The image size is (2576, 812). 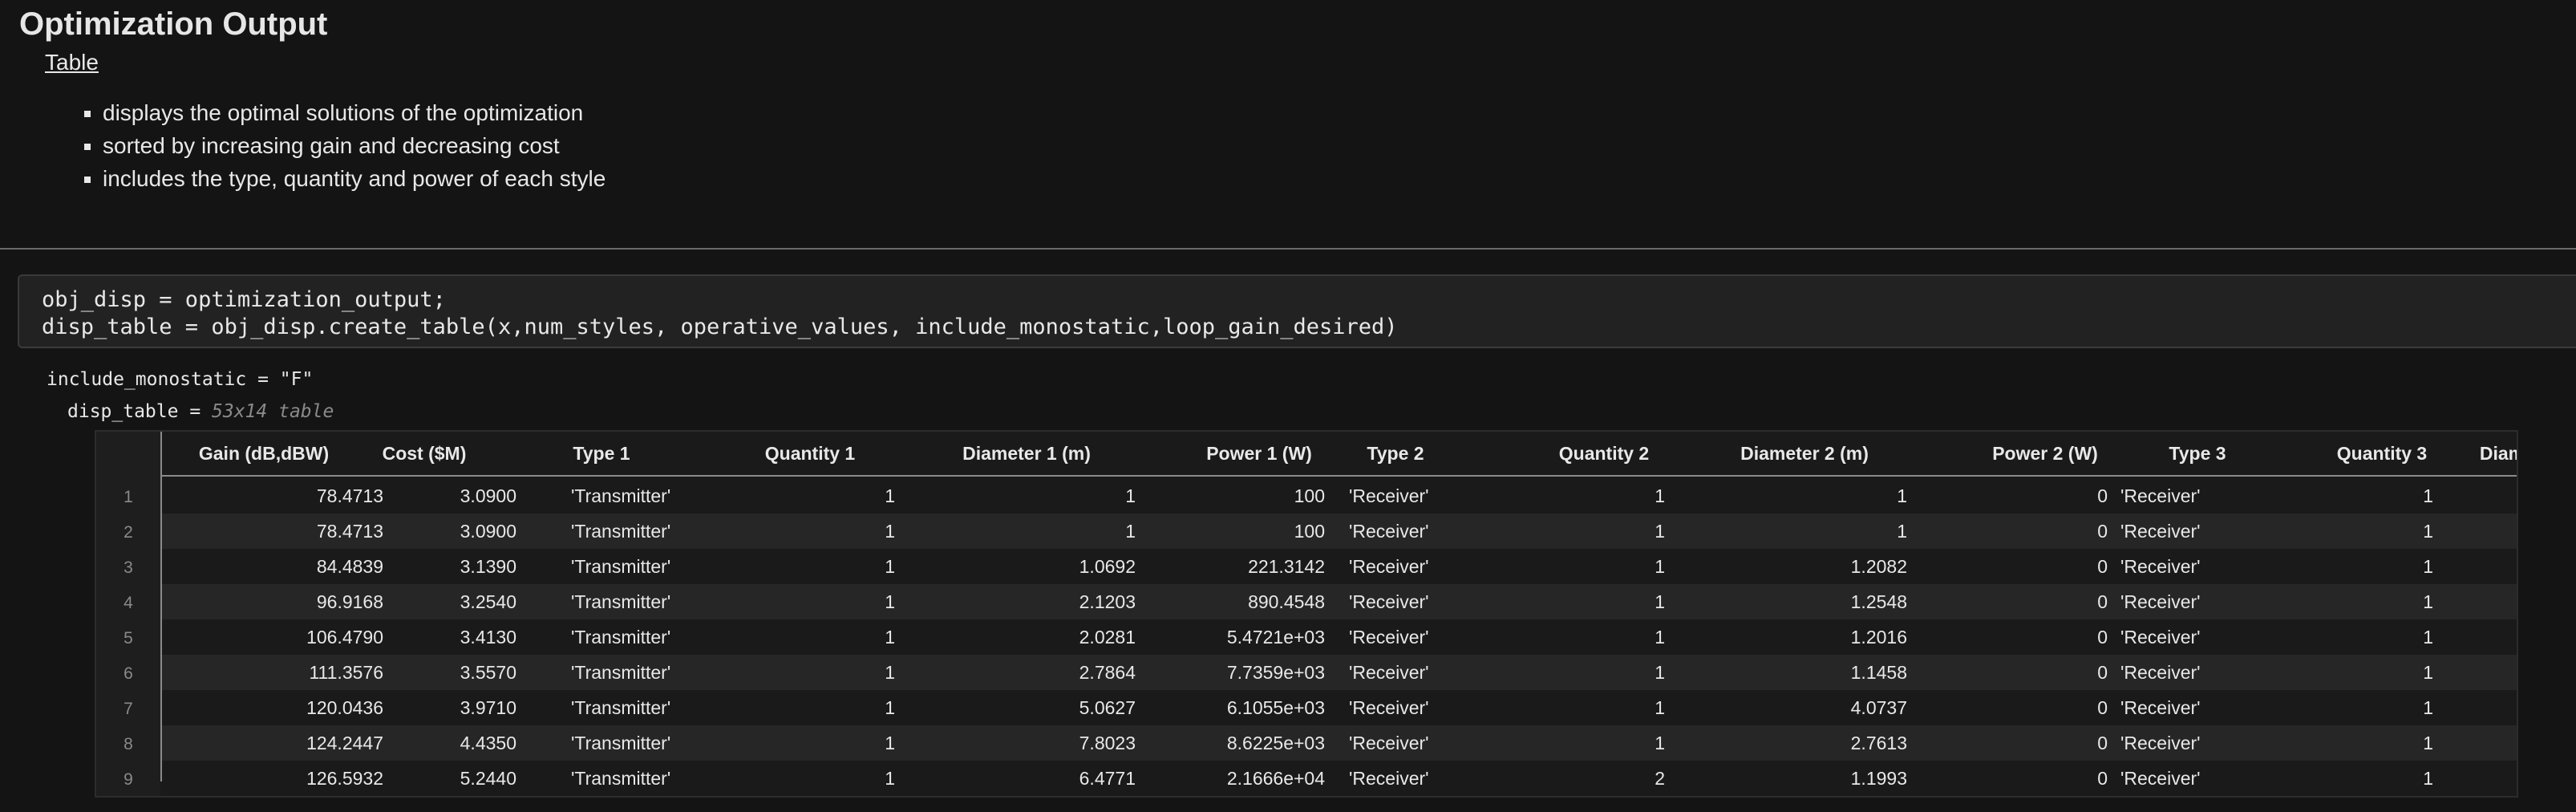 What do you see at coordinates (1805, 454) in the screenshot?
I see `column-header: Diameter 2 (m)` at bounding box center [1805, 454].